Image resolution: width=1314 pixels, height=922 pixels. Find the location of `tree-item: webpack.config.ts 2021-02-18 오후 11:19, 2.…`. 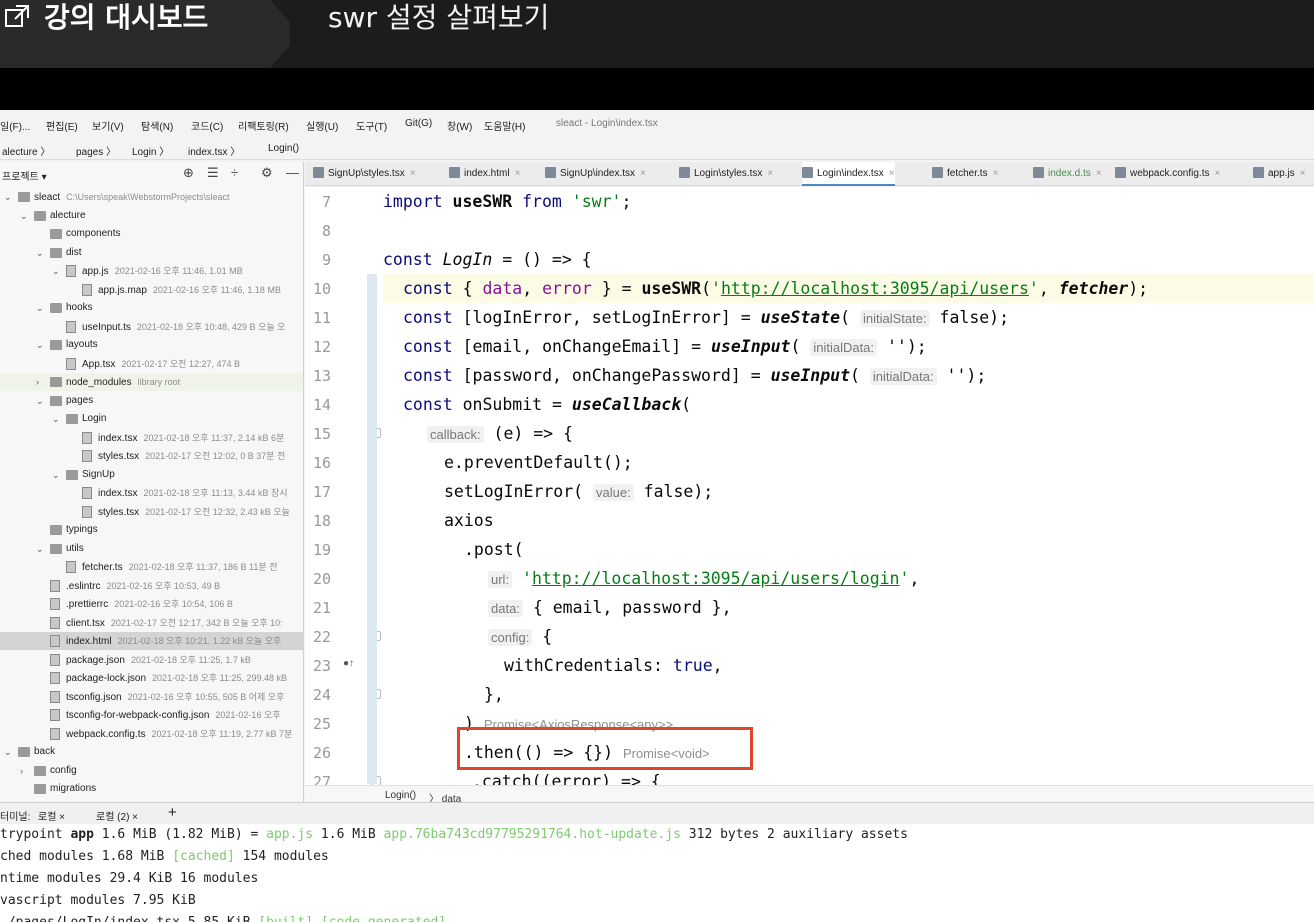

tree-item: webpack.config.ts 2021-02-18 오후 11:19, 2.… is located at coordinates (151, 734).